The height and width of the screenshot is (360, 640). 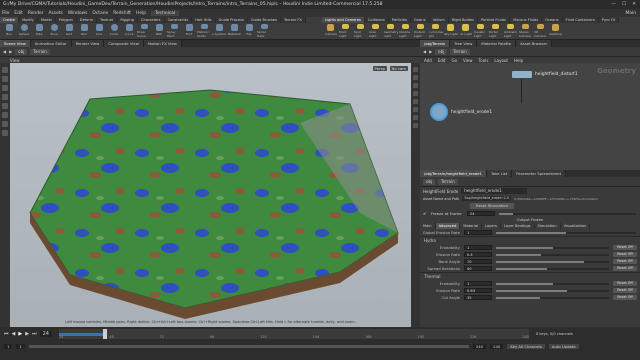 I want to click on tab-simulation: Simulation, so click(x=547, y=226).